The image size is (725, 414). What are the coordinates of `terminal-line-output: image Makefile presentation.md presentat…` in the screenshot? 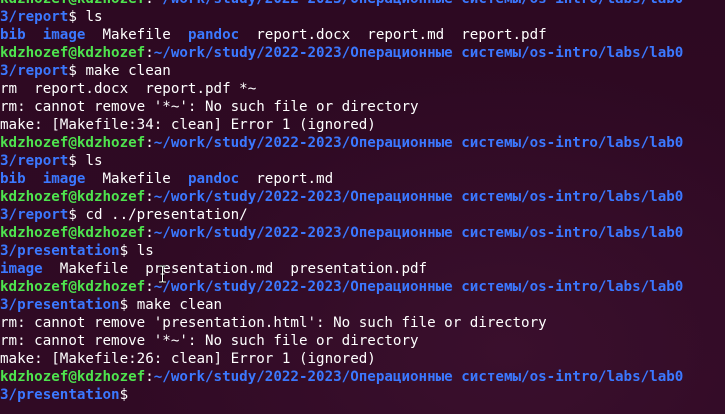 It's located at (362, 269).